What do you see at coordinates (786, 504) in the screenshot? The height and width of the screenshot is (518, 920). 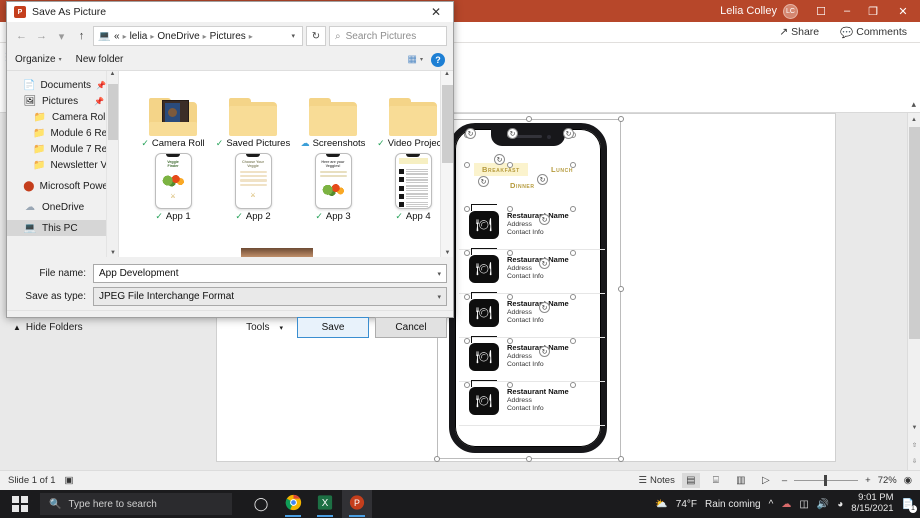 I see `onedrive-tray-icon: ☁` at bounding box center [786, 504].